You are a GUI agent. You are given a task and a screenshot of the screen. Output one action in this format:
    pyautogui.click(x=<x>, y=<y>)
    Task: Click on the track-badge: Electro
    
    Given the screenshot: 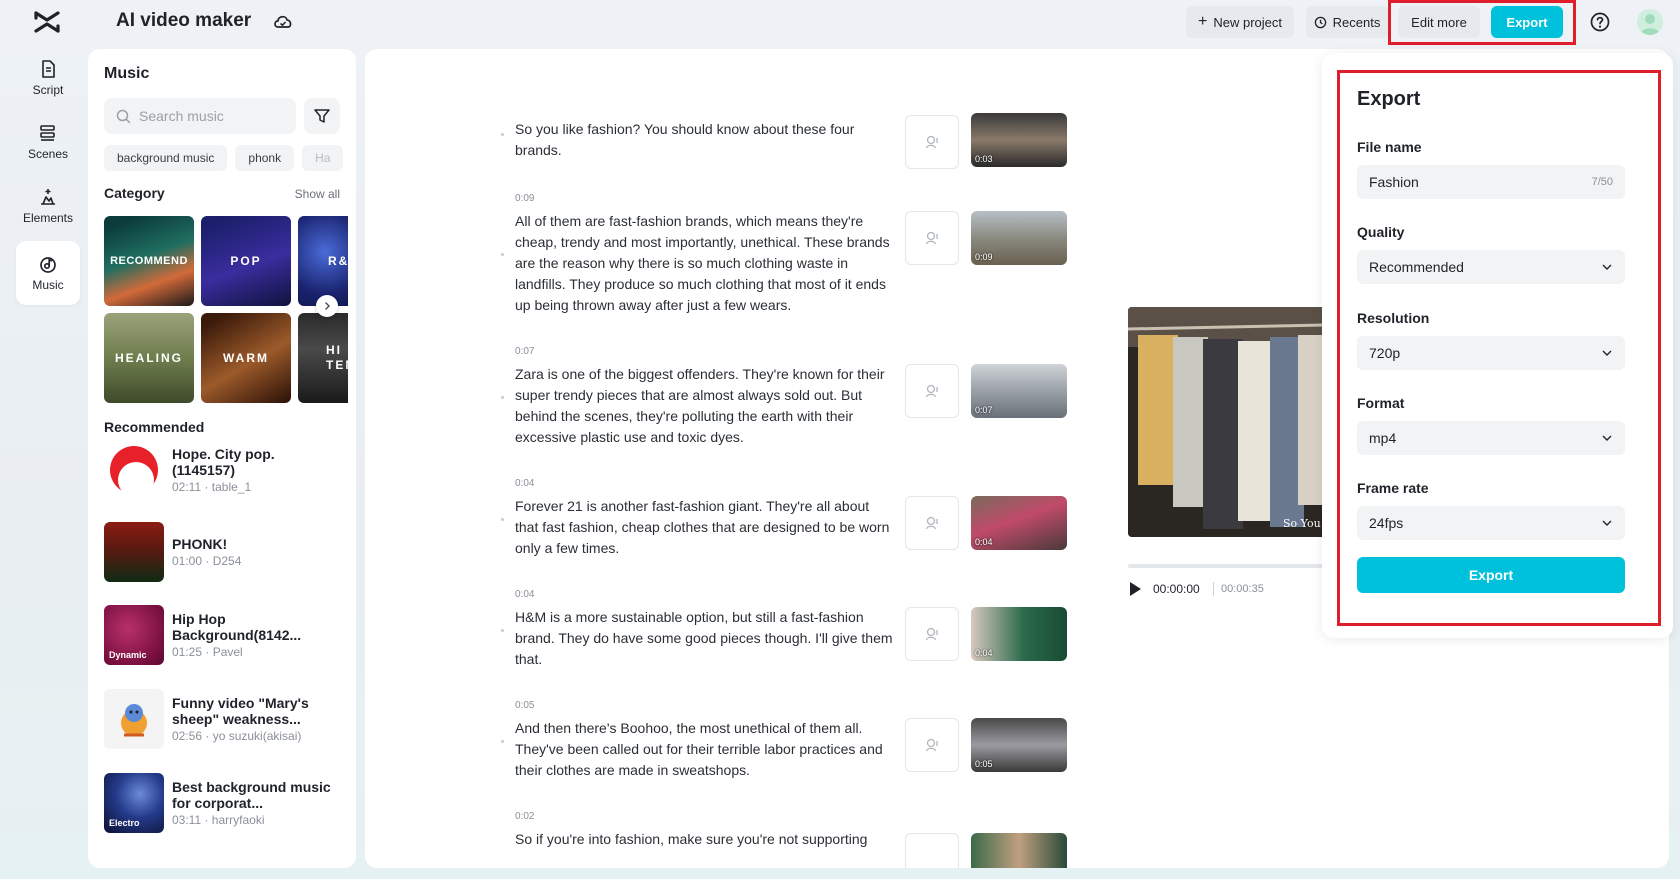 What is the action you would take?
    pyautogui.click(x=124, y=823)
    